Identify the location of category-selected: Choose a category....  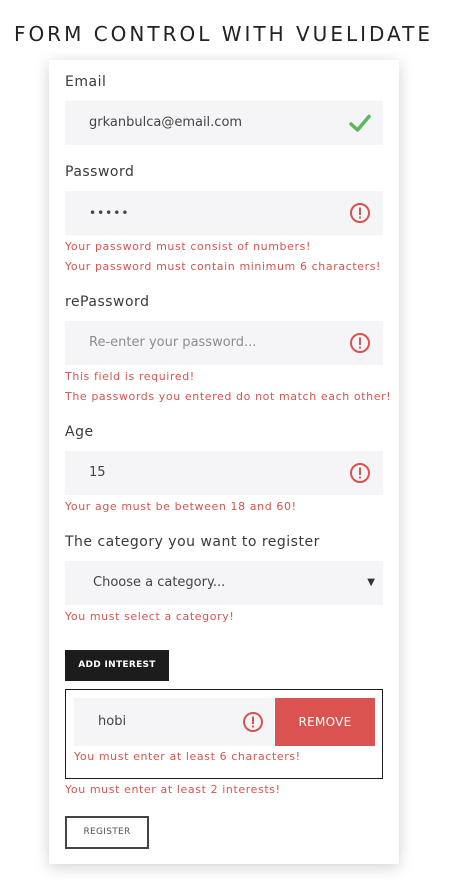
(159, 583).